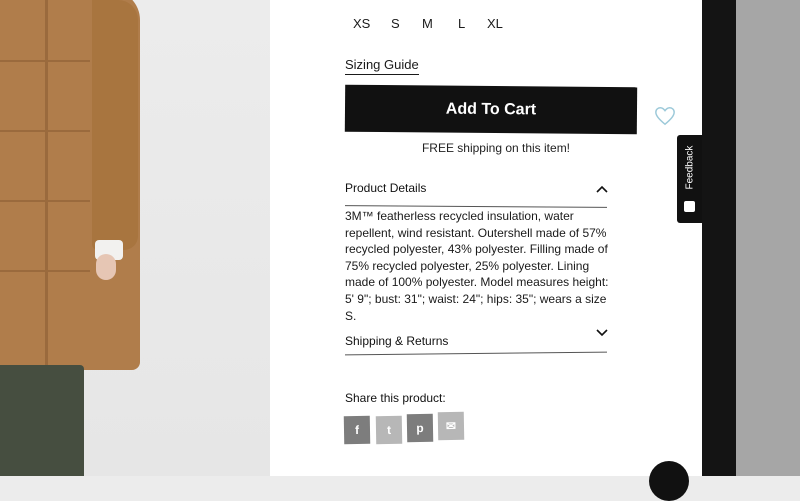 The image size is (800, 501). I want to click on size-option-m: M, so click(427, 23).